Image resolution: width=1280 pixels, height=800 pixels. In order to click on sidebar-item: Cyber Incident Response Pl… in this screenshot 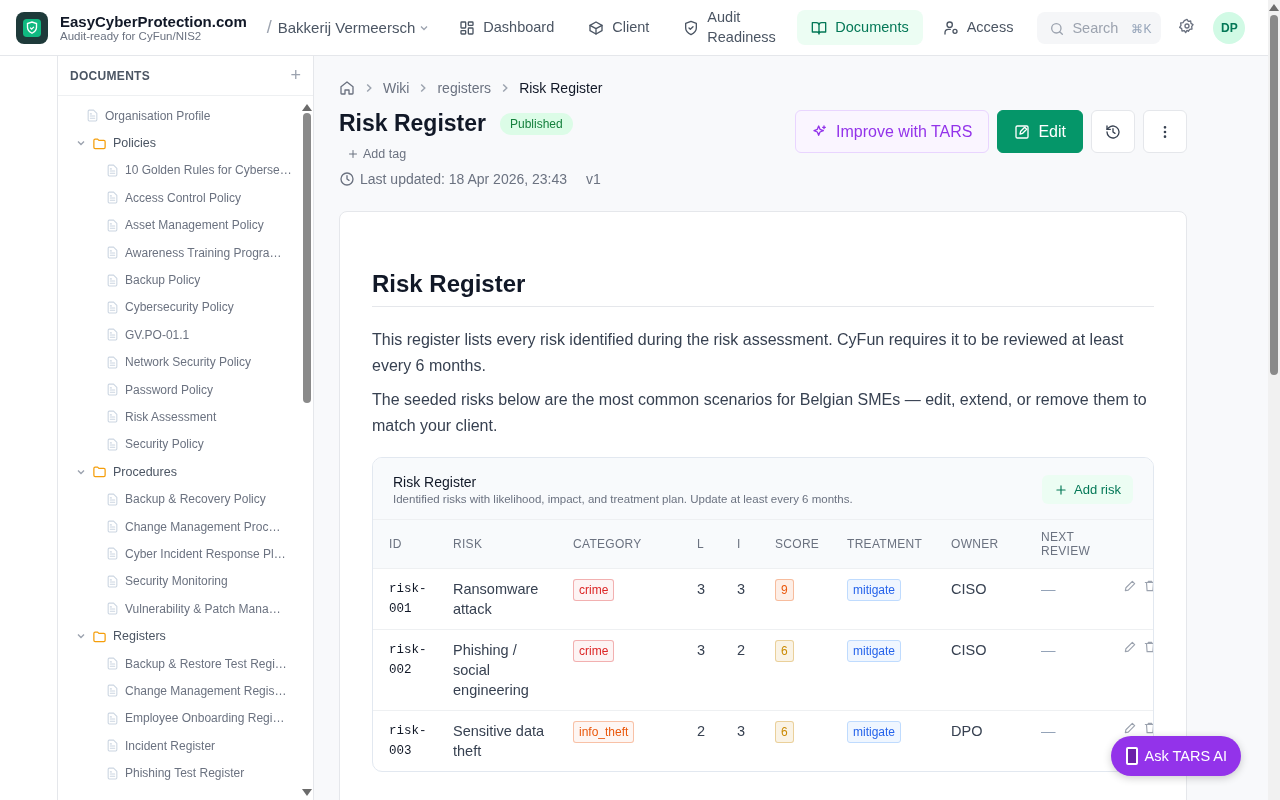, I will do `click(205, 553)`.